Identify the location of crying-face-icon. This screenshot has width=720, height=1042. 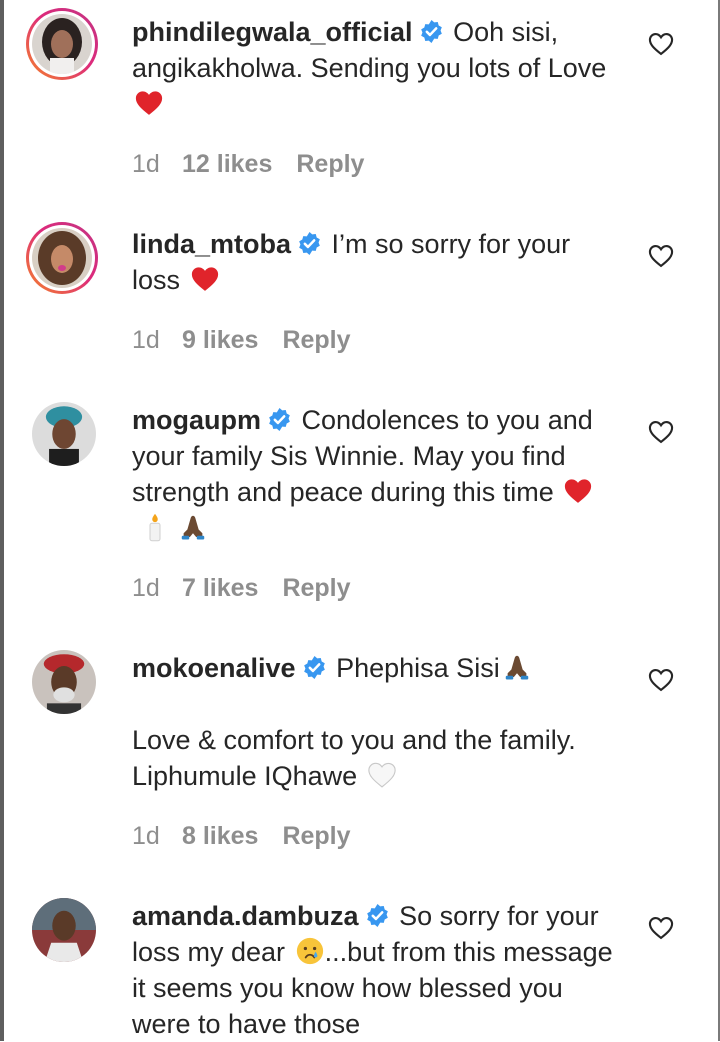
(310, 951).